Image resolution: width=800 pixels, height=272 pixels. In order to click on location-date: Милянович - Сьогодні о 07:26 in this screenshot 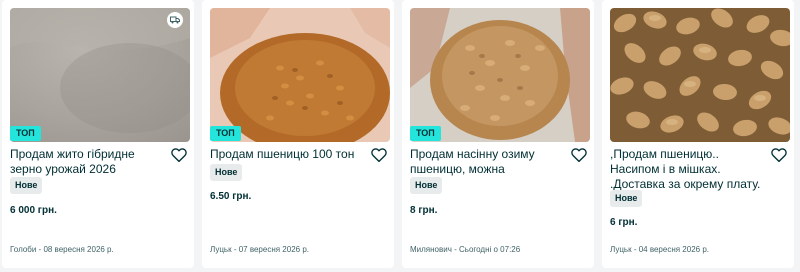, I will do `click(465, 249)`.